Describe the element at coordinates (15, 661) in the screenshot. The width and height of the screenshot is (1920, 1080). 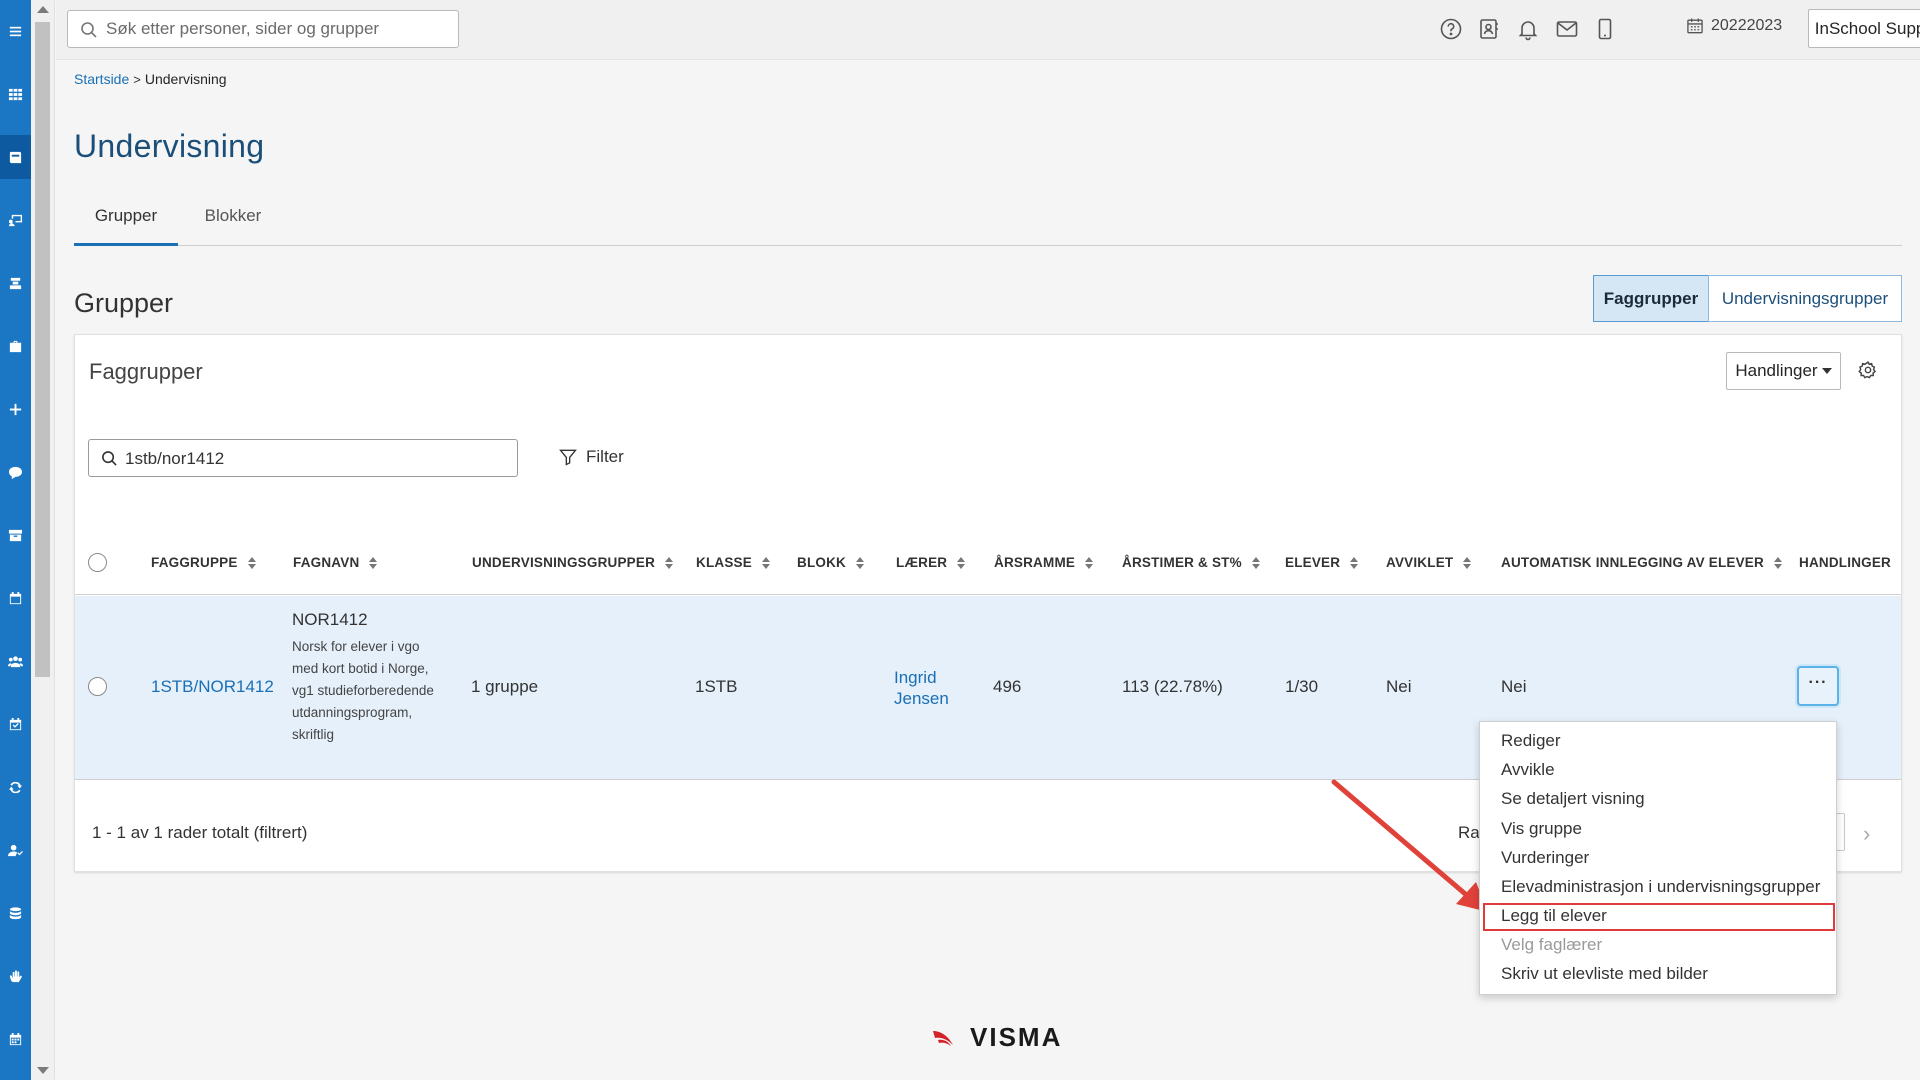
I see `group-icon` at that location.